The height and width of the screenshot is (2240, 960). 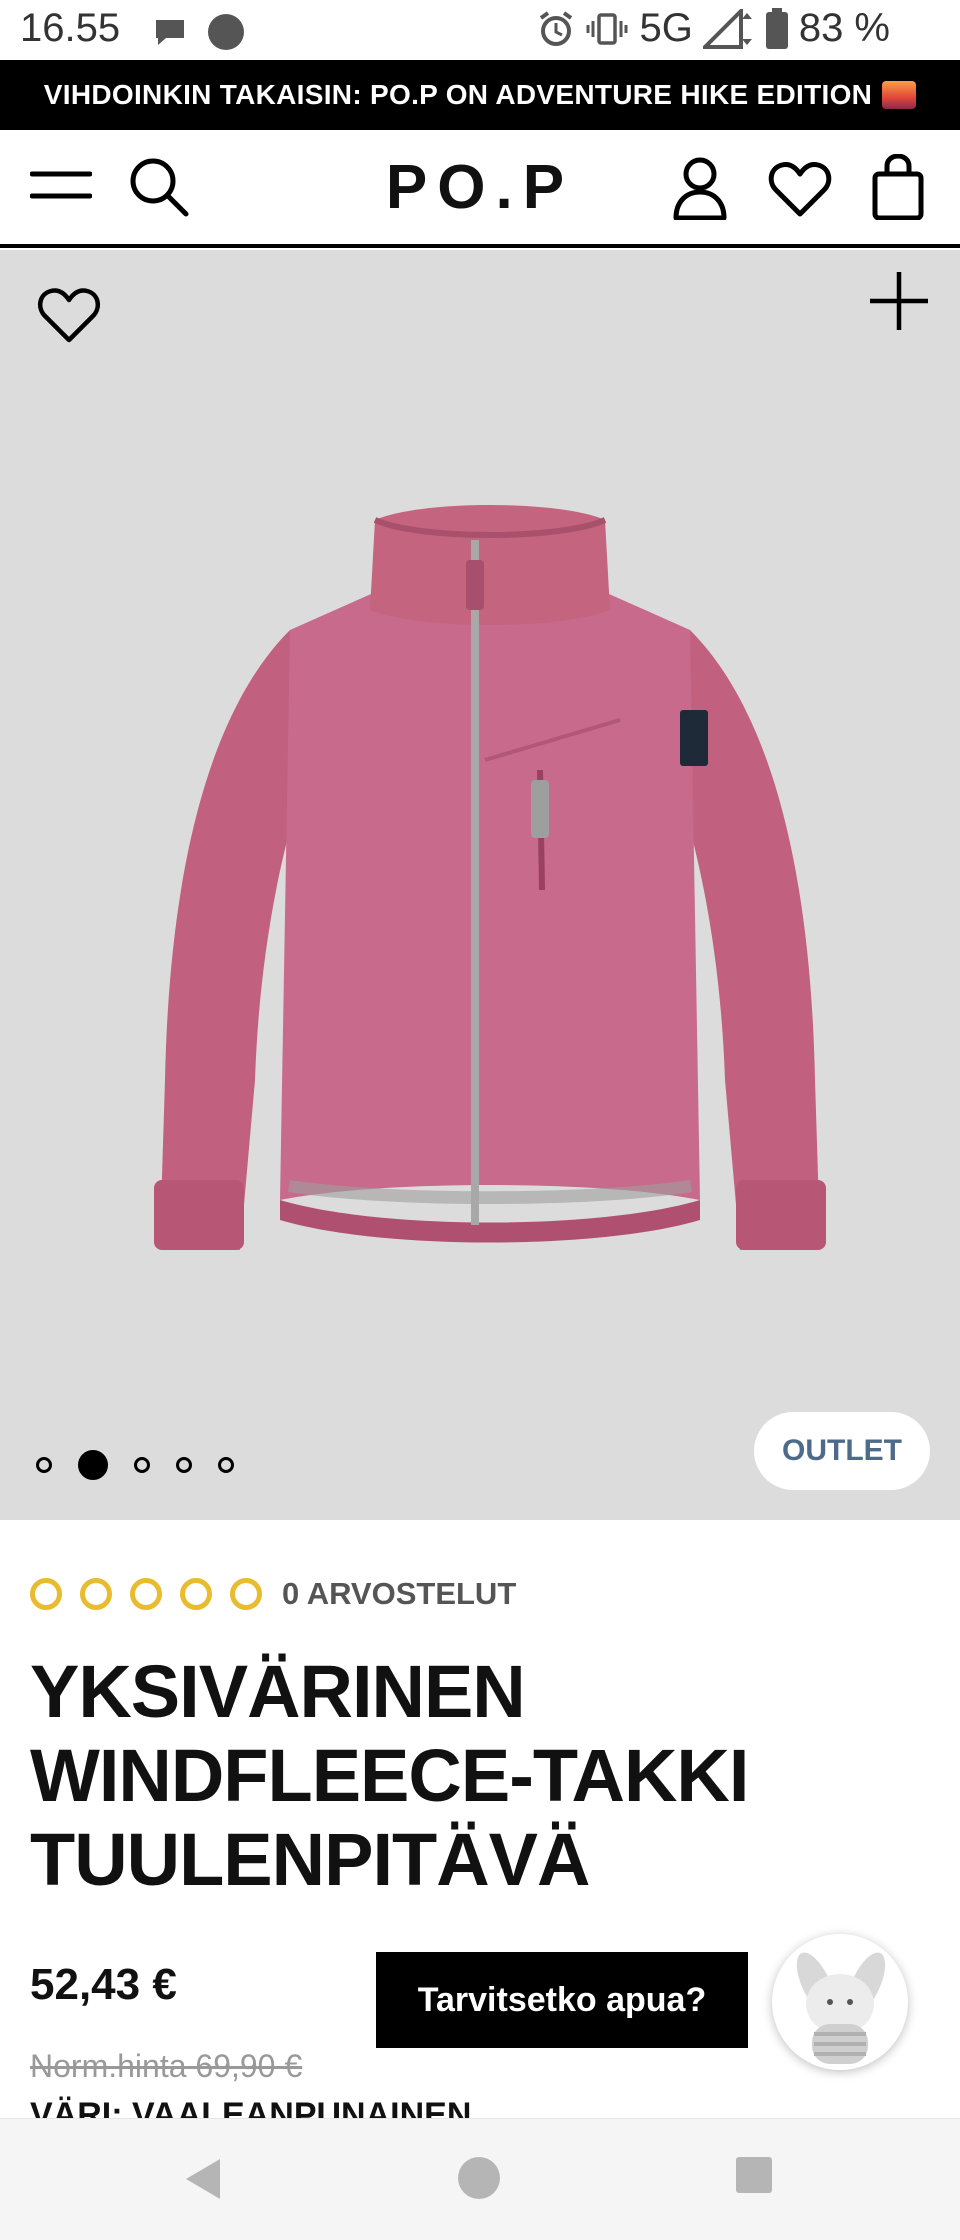 What do you see at coordinates (273, 1594) in the screenshot?
I see `product-rating: 0 ARVOSTELUT` at bounding box center [273, 1594].